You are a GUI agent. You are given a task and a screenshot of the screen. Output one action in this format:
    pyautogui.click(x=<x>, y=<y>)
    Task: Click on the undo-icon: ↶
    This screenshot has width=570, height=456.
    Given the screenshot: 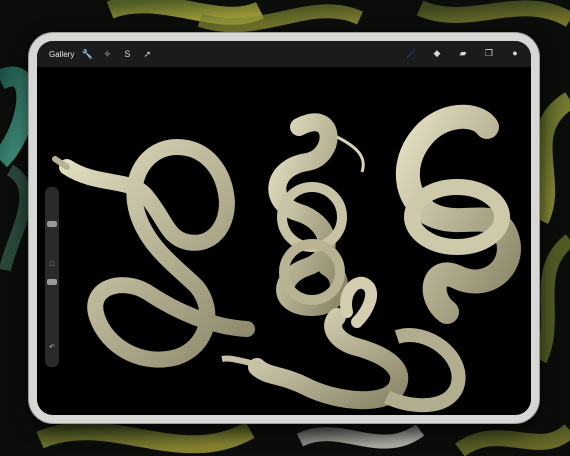 What is the action you would take?
    pyautogui.click(x=52, y=347)
    